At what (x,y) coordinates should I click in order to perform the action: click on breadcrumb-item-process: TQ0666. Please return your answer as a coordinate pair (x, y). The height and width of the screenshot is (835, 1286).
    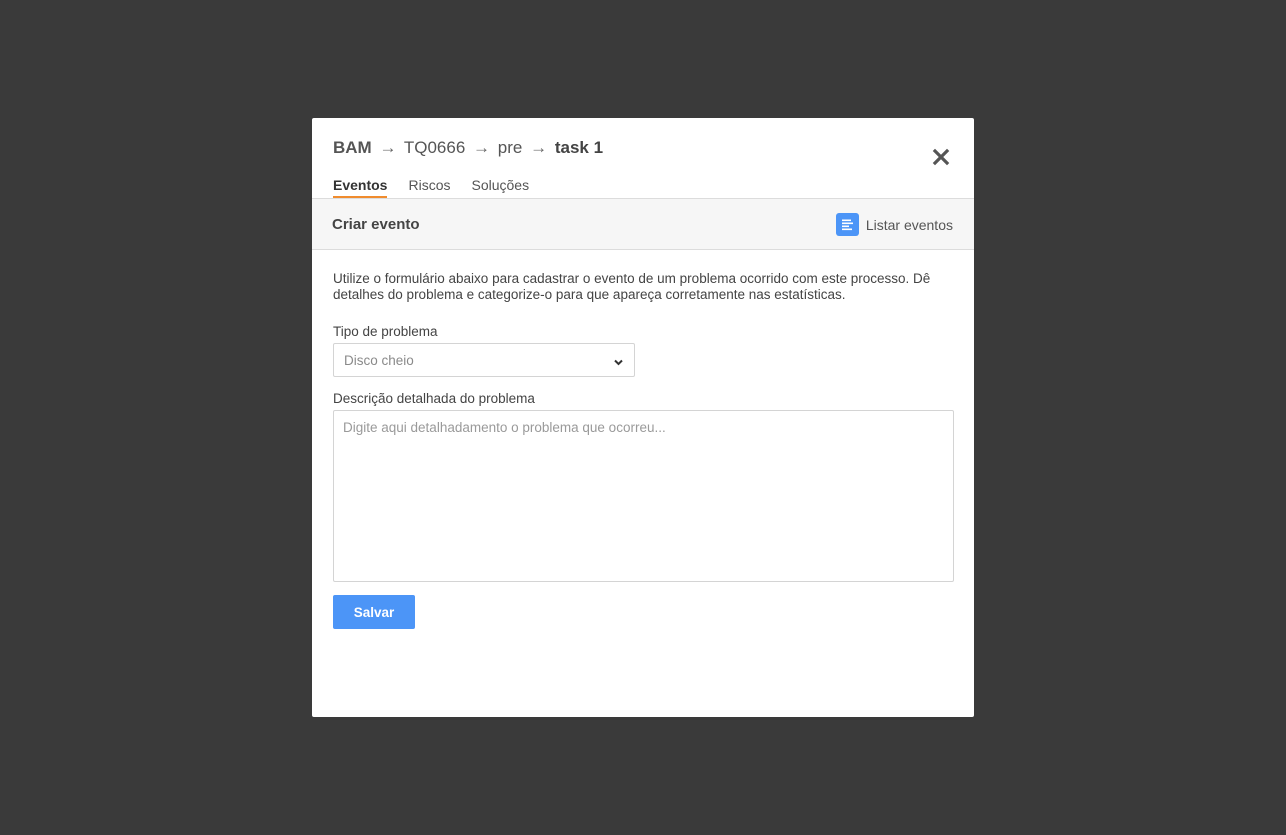
    Looking at the image, I should click on (434, 147).